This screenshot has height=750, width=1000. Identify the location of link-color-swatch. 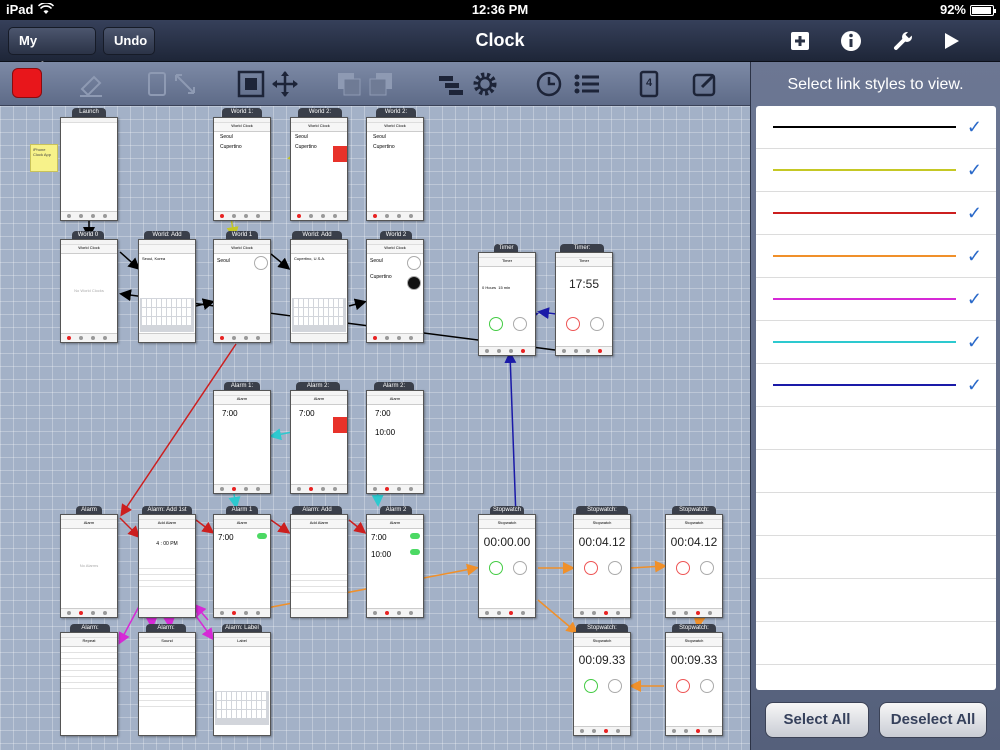
(27, 83).